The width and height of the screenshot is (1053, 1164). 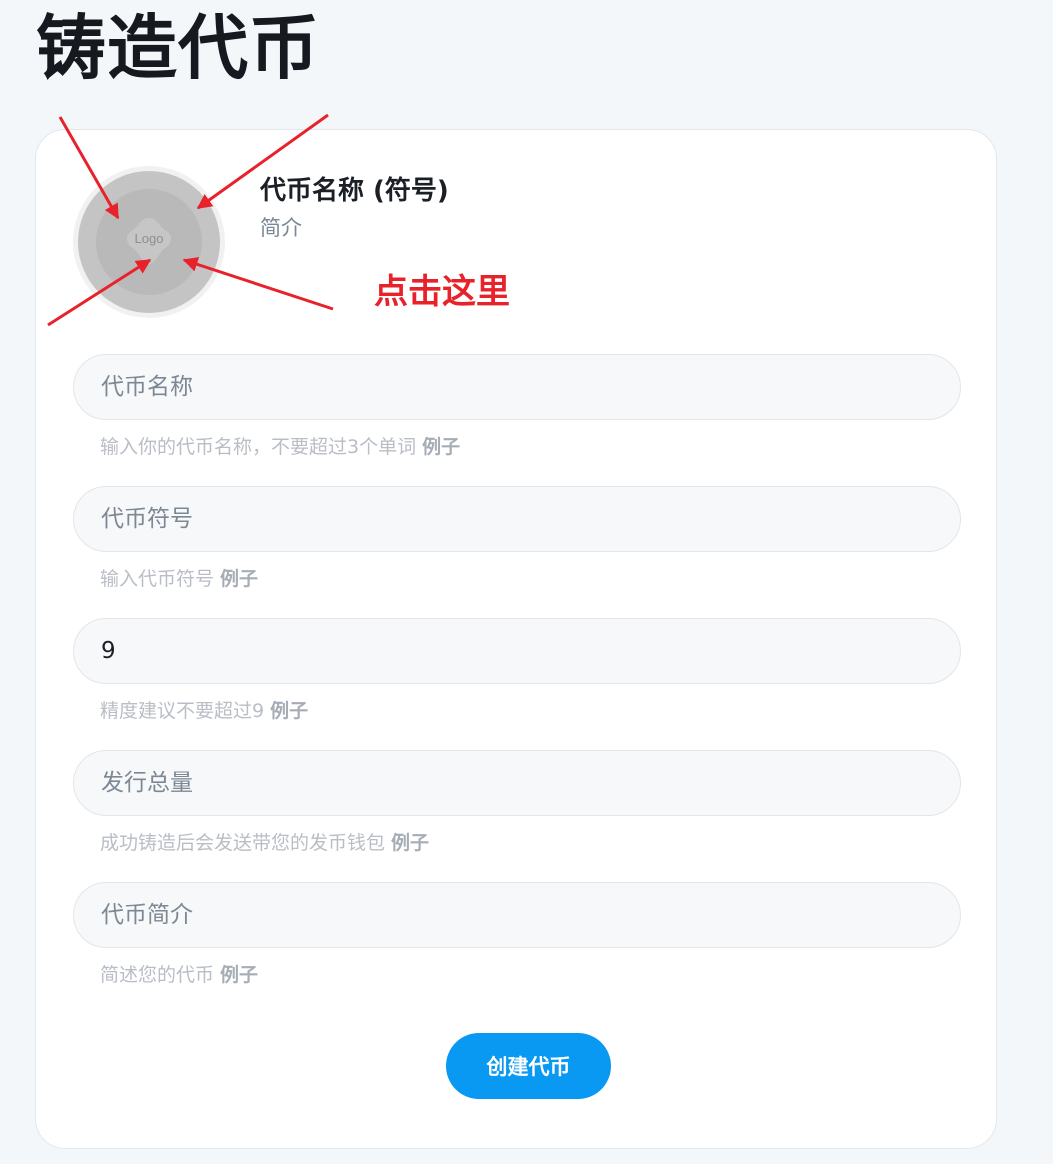 I want to click on token-supply-example-link: 例子, so click(x=410, y=843).